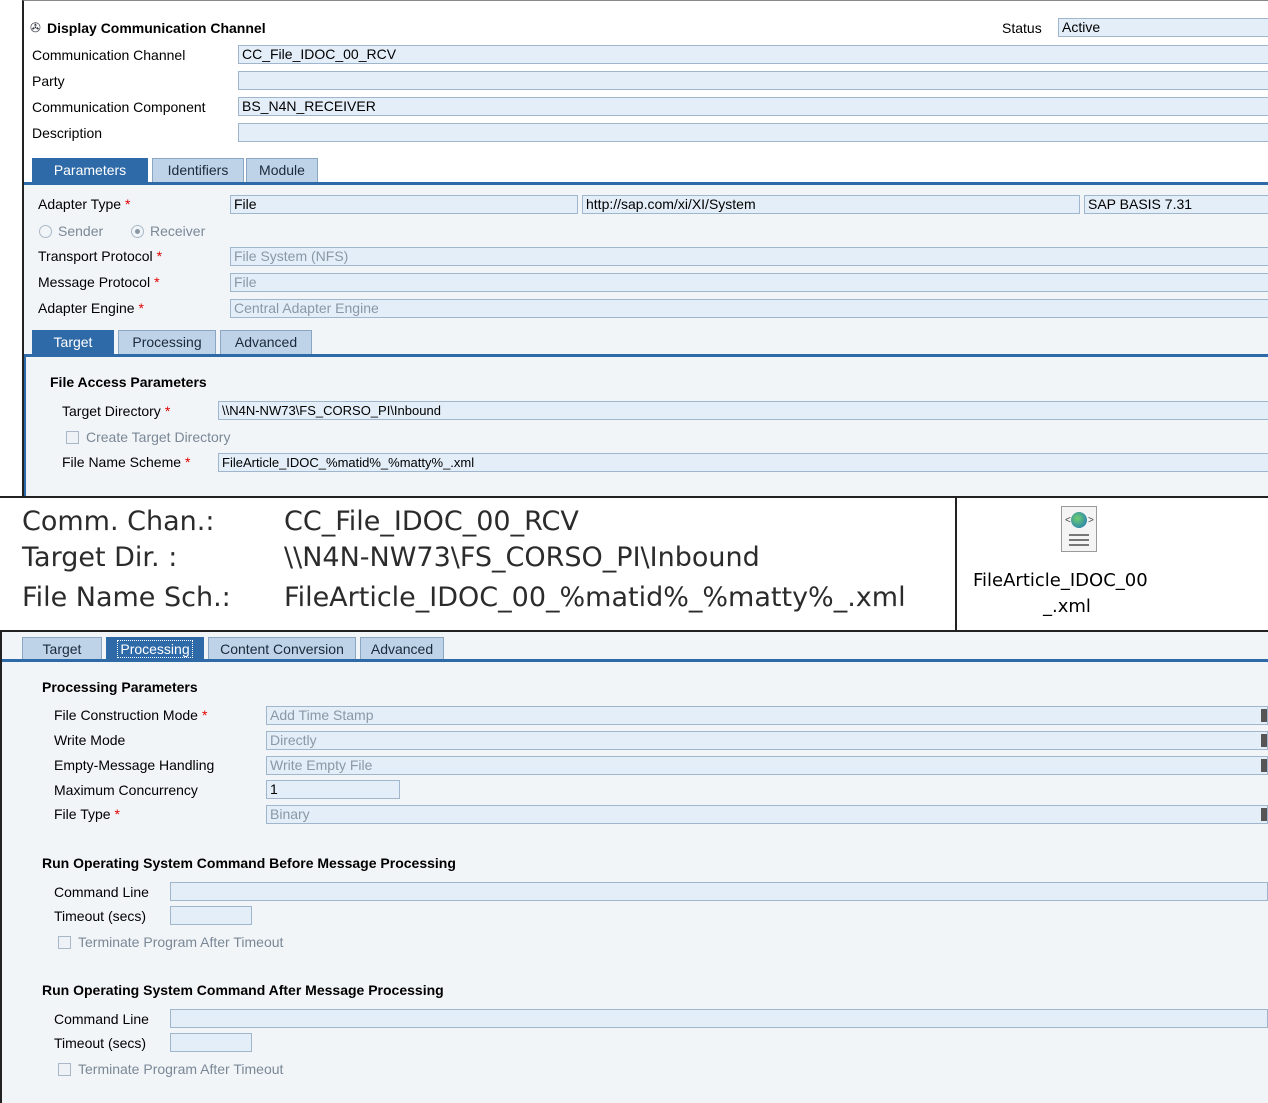  What do you see at coordinates (109, 55) in the screenshot?
I see `communication-channel-label: Communication Channel` at bounding box center [109, 55].